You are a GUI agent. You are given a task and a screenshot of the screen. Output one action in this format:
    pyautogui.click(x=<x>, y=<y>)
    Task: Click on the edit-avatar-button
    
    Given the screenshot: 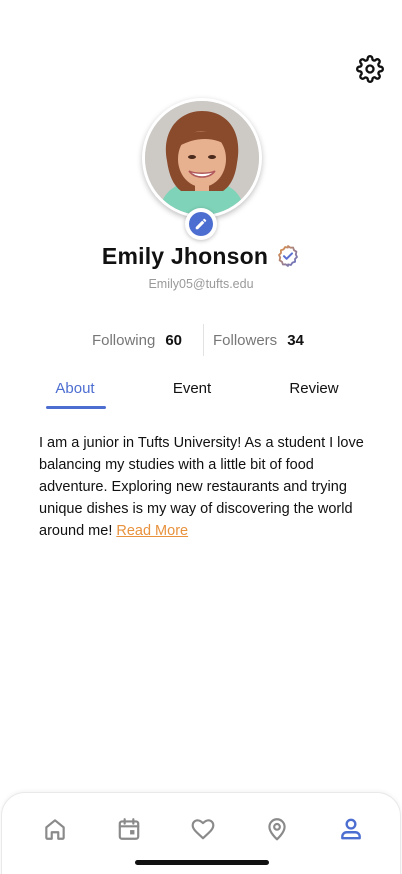 What is the action you would take?
    pyautogui.click(x=201, y=224)
    